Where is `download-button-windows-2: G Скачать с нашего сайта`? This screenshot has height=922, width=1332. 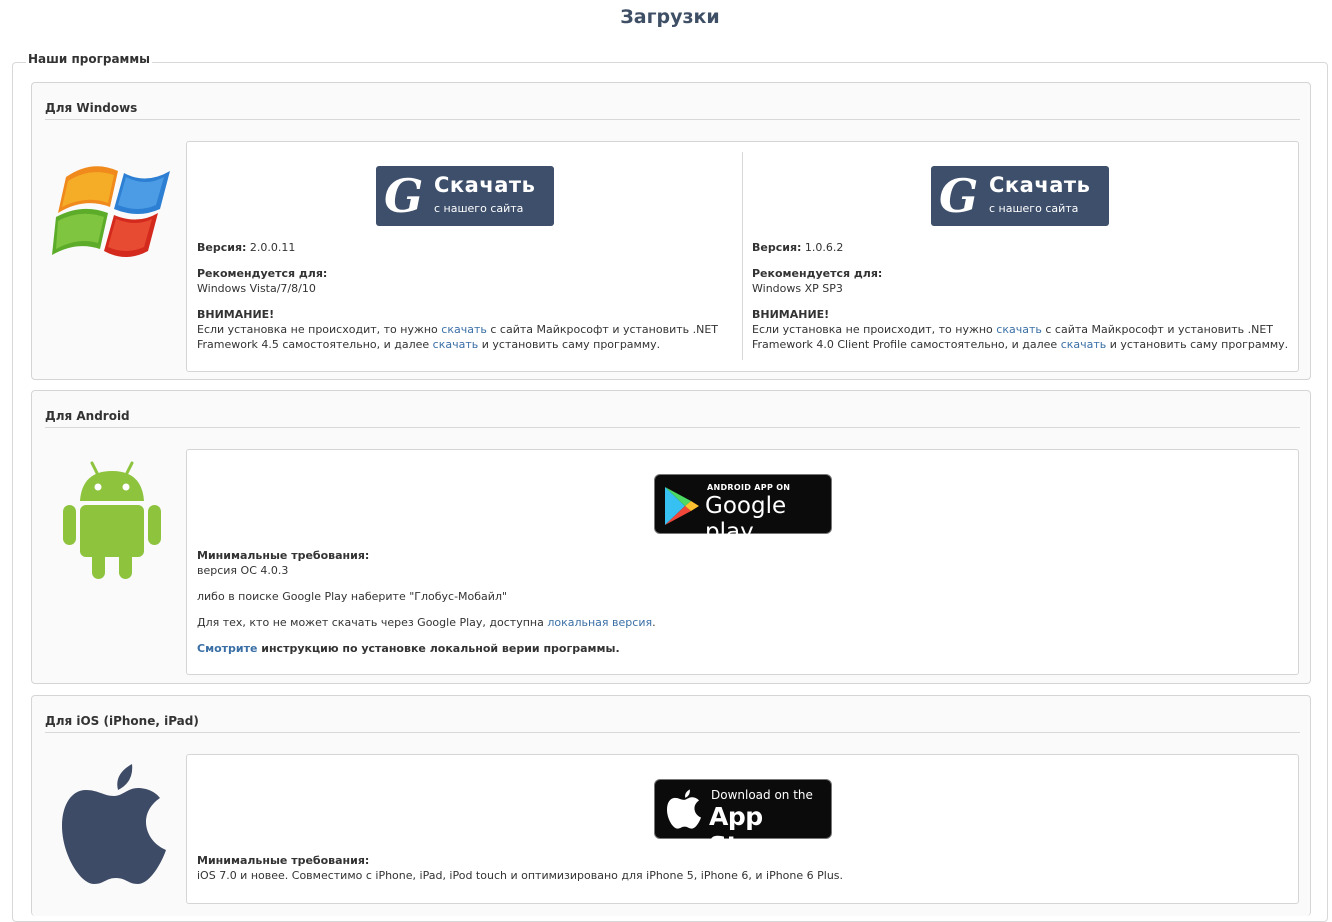
download-button-windows-2: G Скачать с нашего сайта is located at coordinates (1020, 196).